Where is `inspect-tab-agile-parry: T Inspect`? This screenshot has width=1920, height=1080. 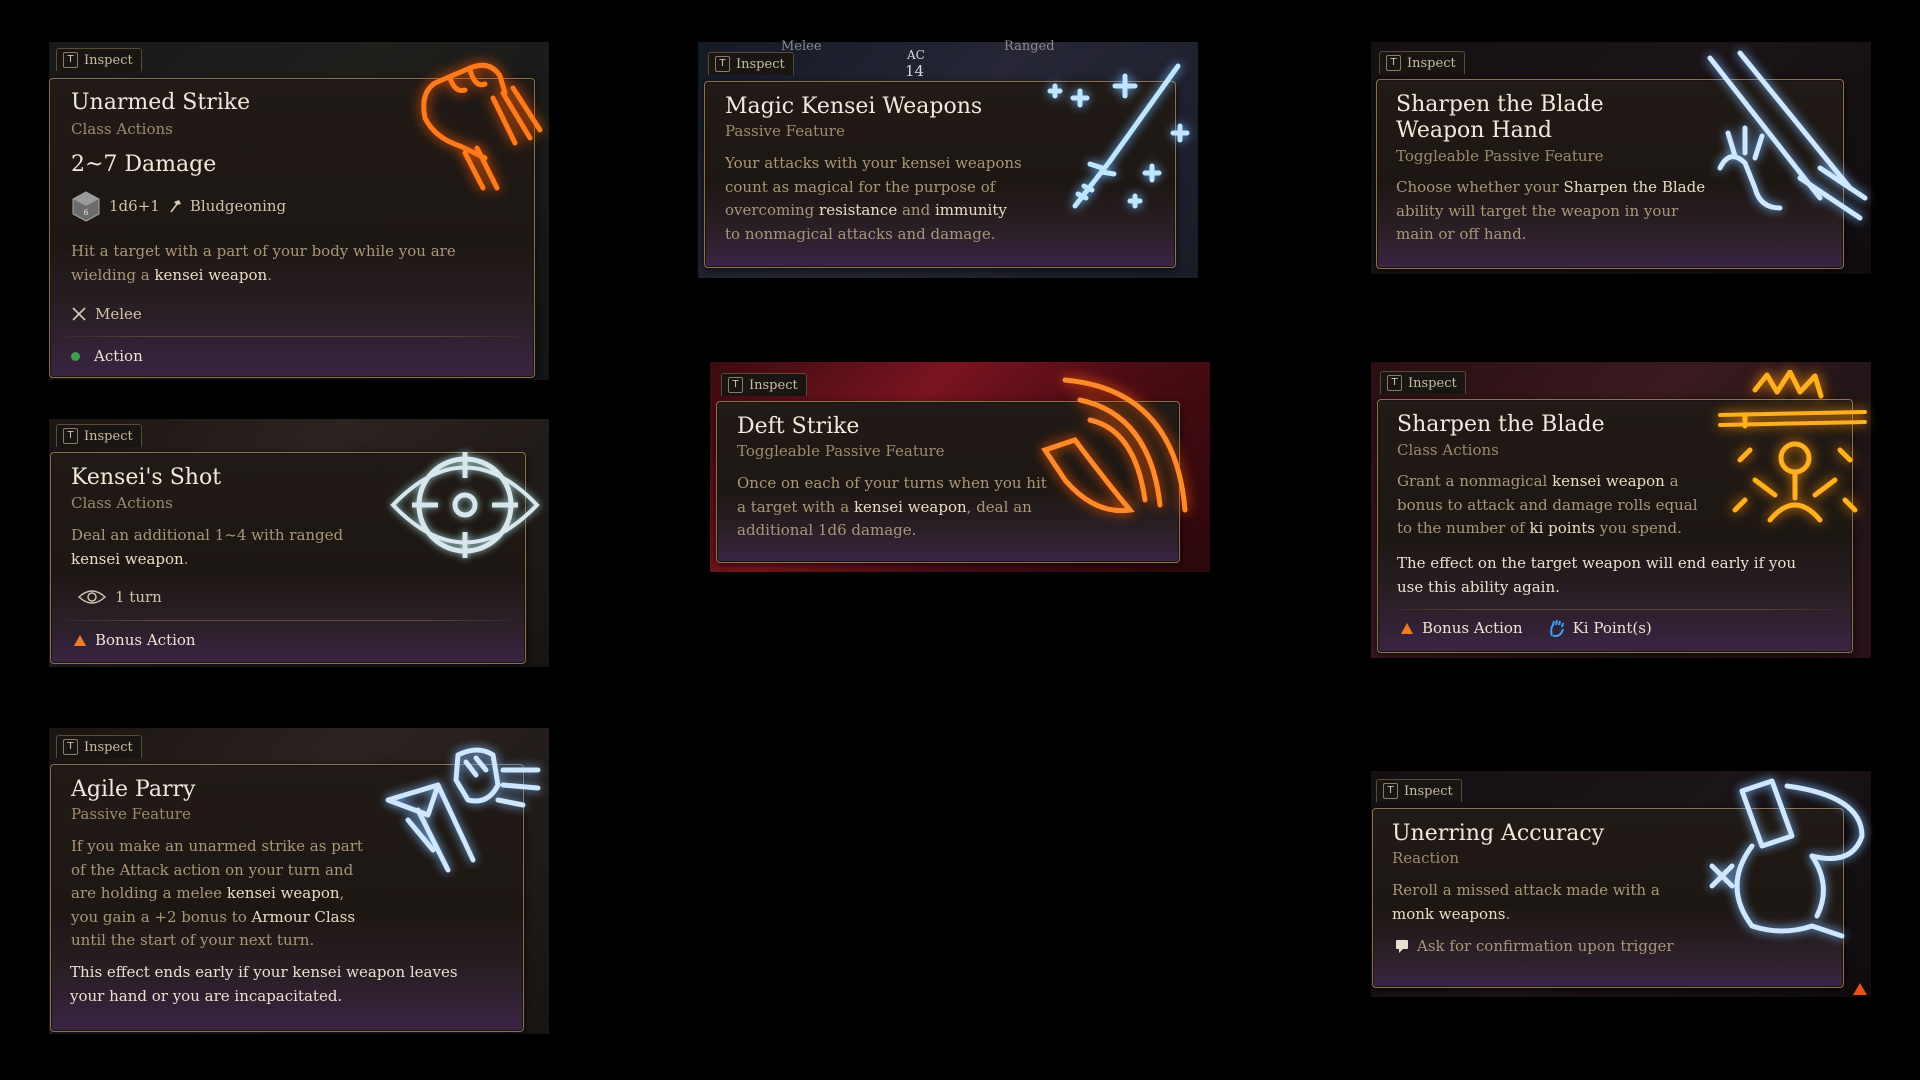 inspect-tab-agile-parry: T Inspect is located at coordinates (99, 746).